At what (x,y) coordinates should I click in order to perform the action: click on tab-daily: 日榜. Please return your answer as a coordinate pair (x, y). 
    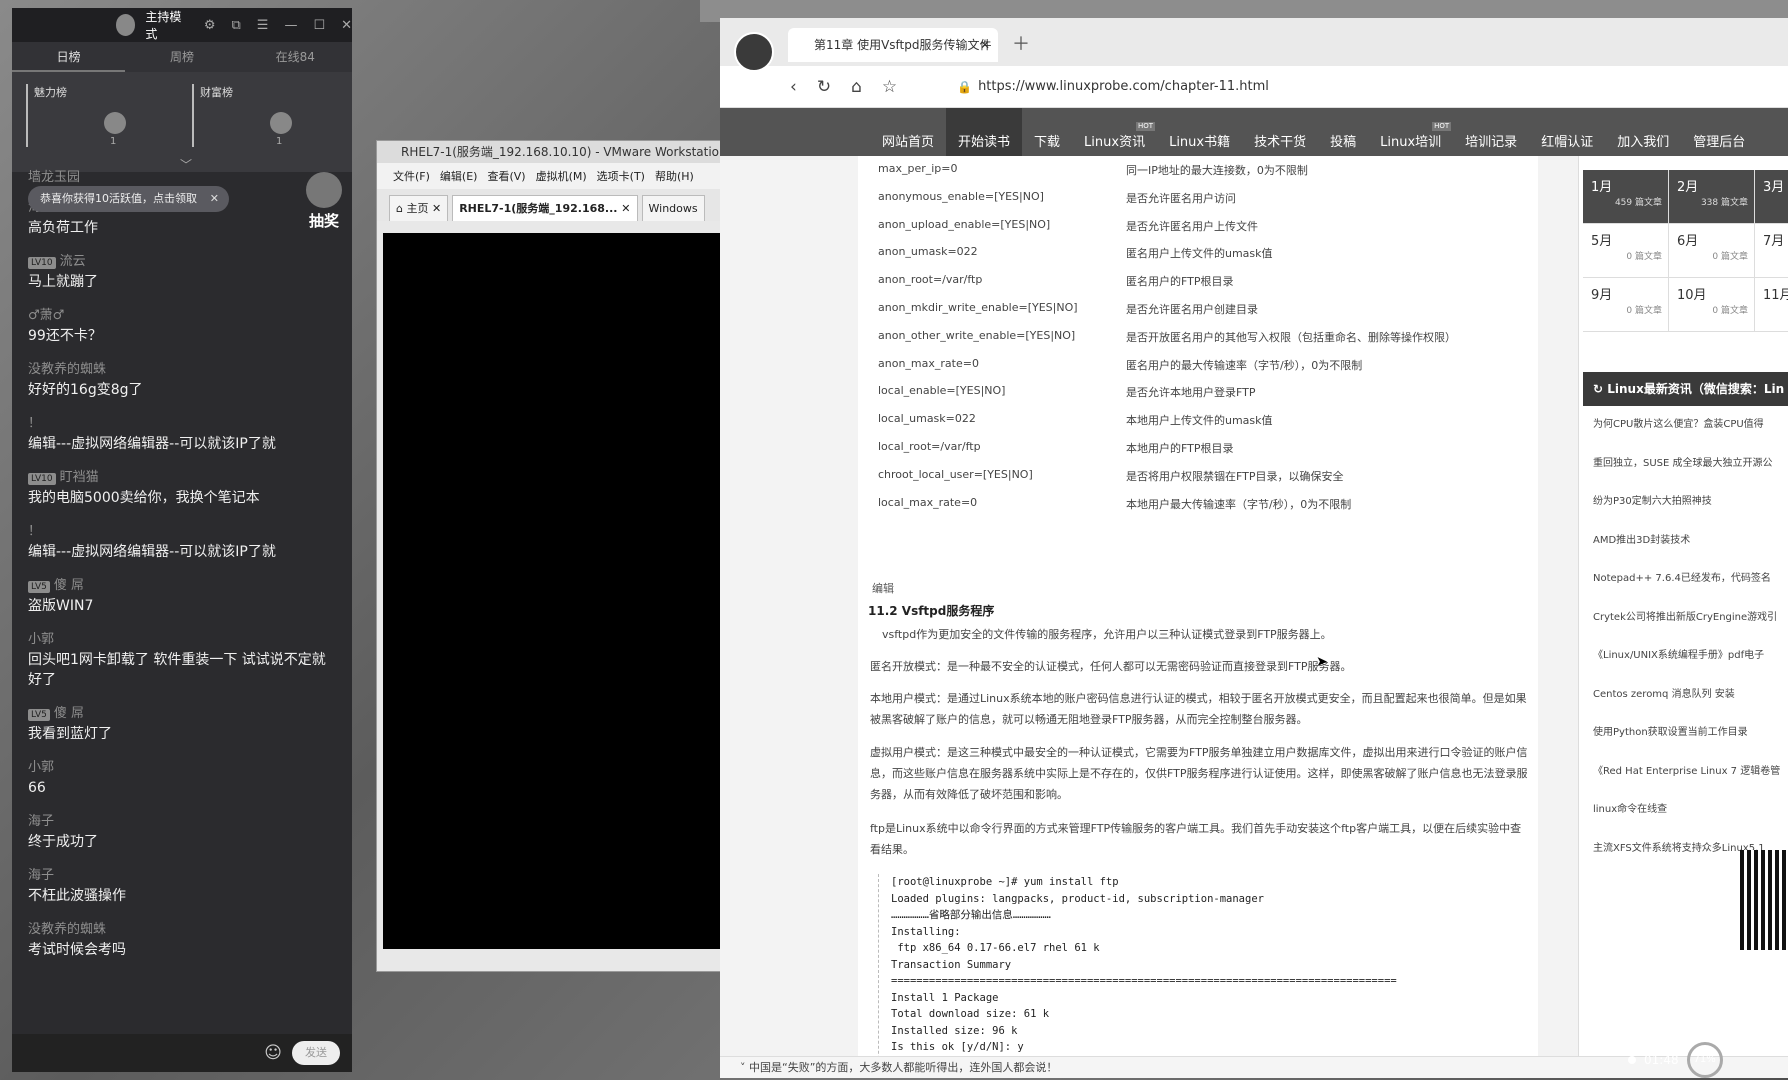
    Looking at the image, I should click on (69, 57).